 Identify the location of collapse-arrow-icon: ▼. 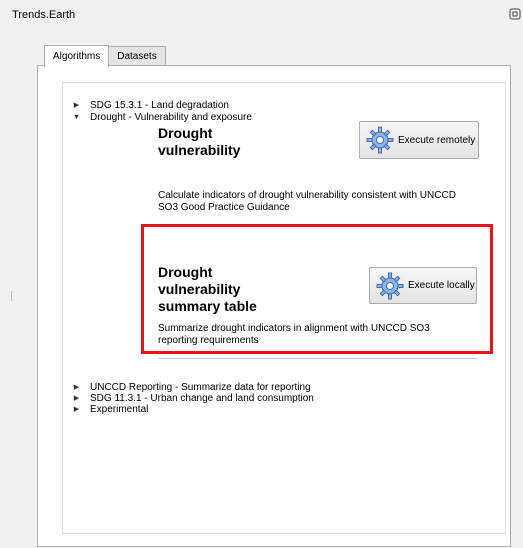
(76, 117).